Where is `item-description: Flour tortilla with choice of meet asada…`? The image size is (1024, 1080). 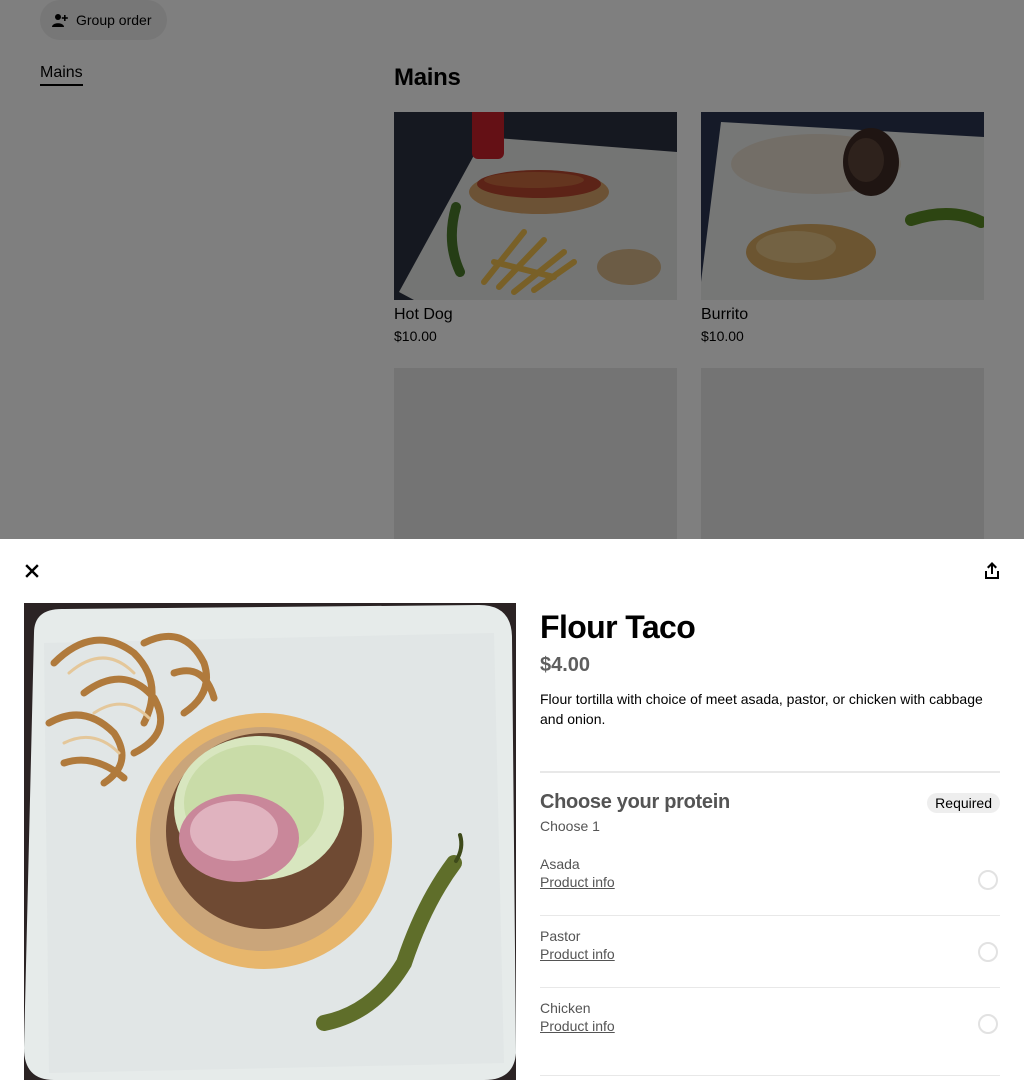 item-description: Flour tortilla with choice of meet asada… is located at coordinates (761, 709).